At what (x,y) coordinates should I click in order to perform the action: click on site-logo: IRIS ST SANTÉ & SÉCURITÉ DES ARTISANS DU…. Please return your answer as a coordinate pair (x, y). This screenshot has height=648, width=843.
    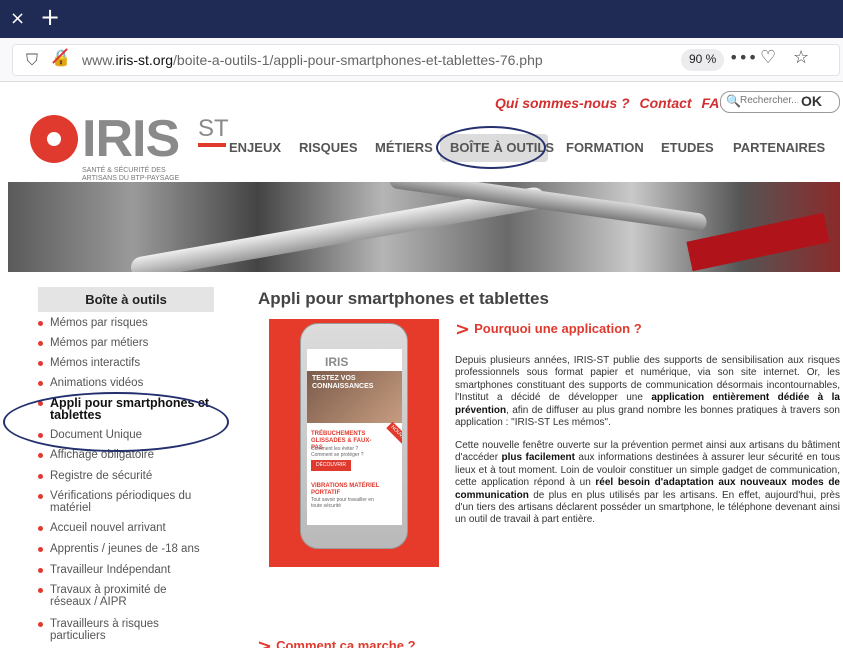
    Looking at the image, I should click on (129, 145).